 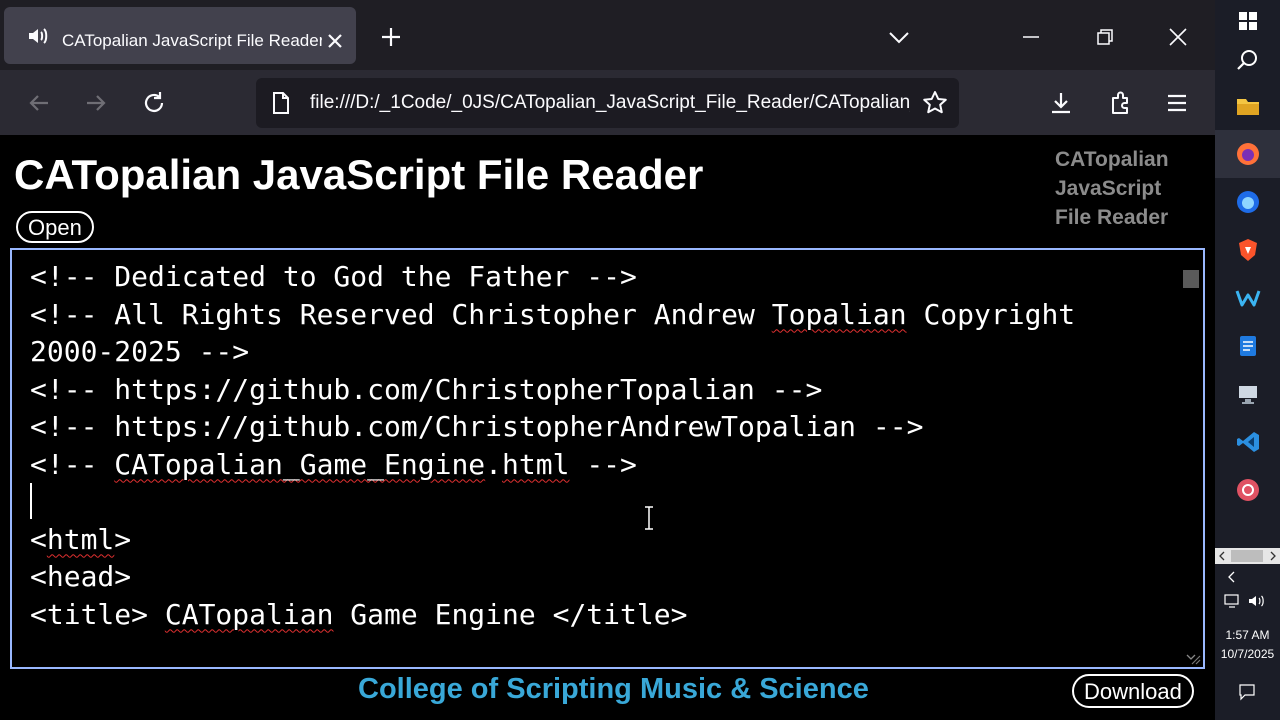 What do you see at coordinates (1248, 346) in the screenshot?
I see `notepad-icon` at bounding box center [1248, 346].